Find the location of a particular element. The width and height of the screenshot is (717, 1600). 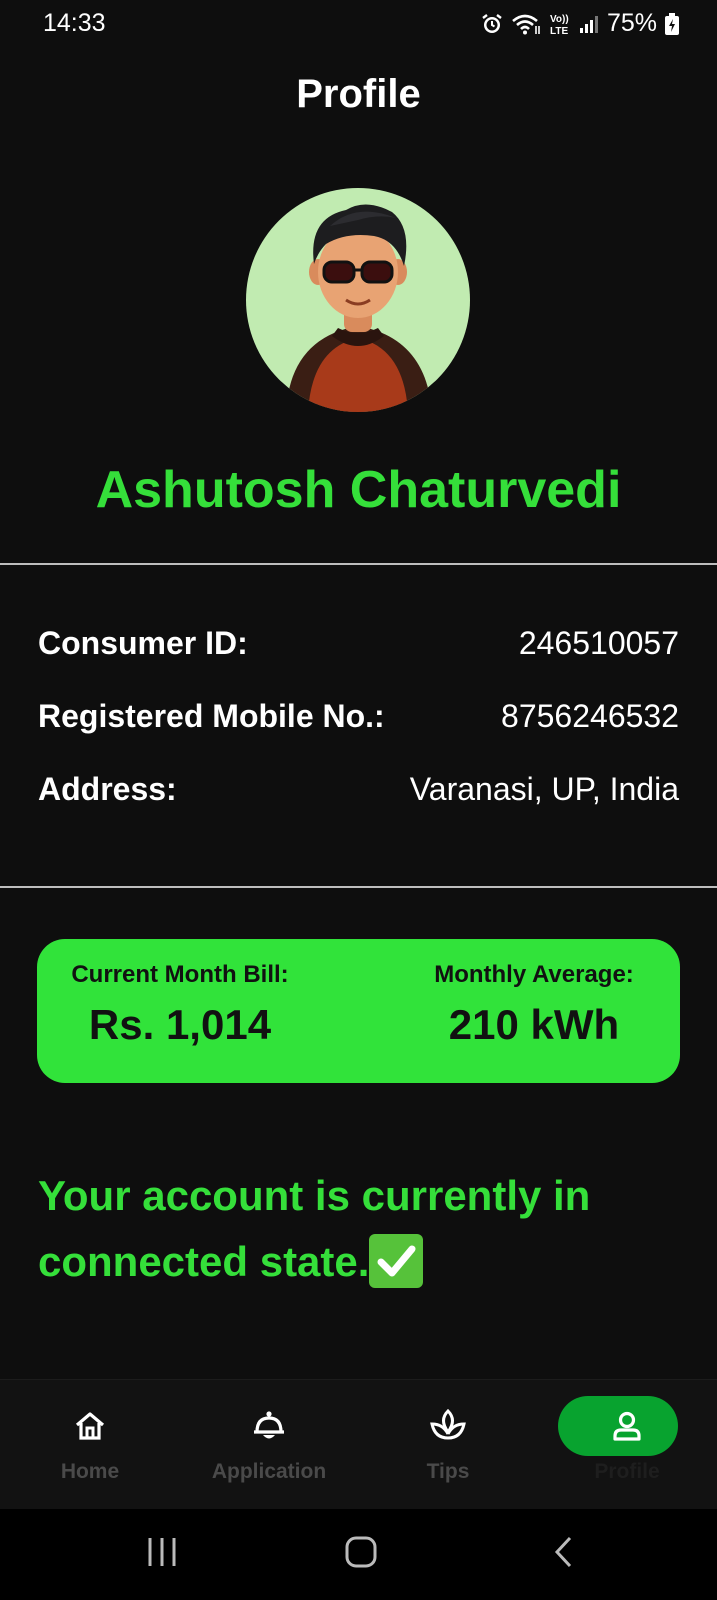

info-label: Consumer ID: is located at coordinates (143, 642).